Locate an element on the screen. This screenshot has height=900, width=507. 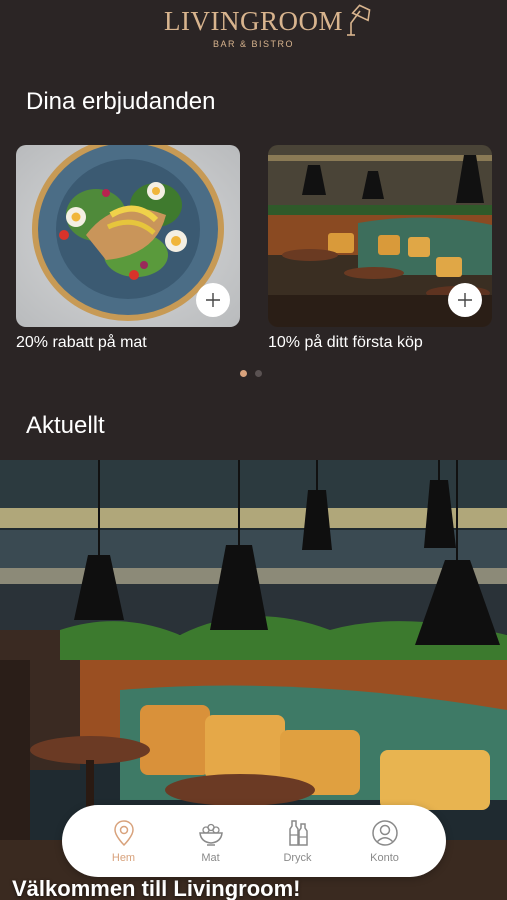
app-logo: LIVINGROOM BAR & BISTRO is located at coordinates (253, 26).